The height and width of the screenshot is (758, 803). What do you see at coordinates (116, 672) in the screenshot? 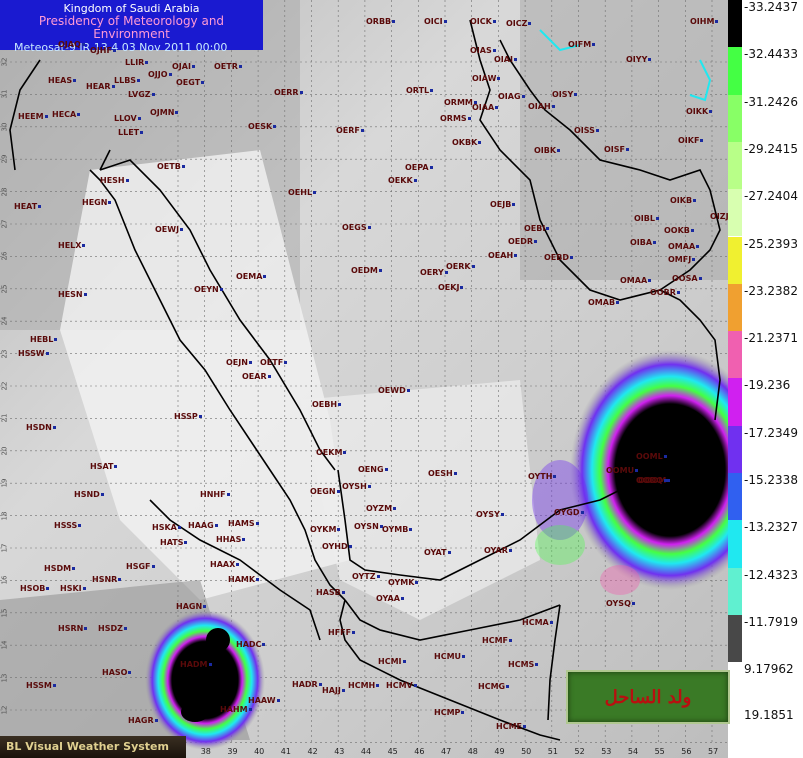
I see `station-label: HASO` at bounding box center [116, 672].